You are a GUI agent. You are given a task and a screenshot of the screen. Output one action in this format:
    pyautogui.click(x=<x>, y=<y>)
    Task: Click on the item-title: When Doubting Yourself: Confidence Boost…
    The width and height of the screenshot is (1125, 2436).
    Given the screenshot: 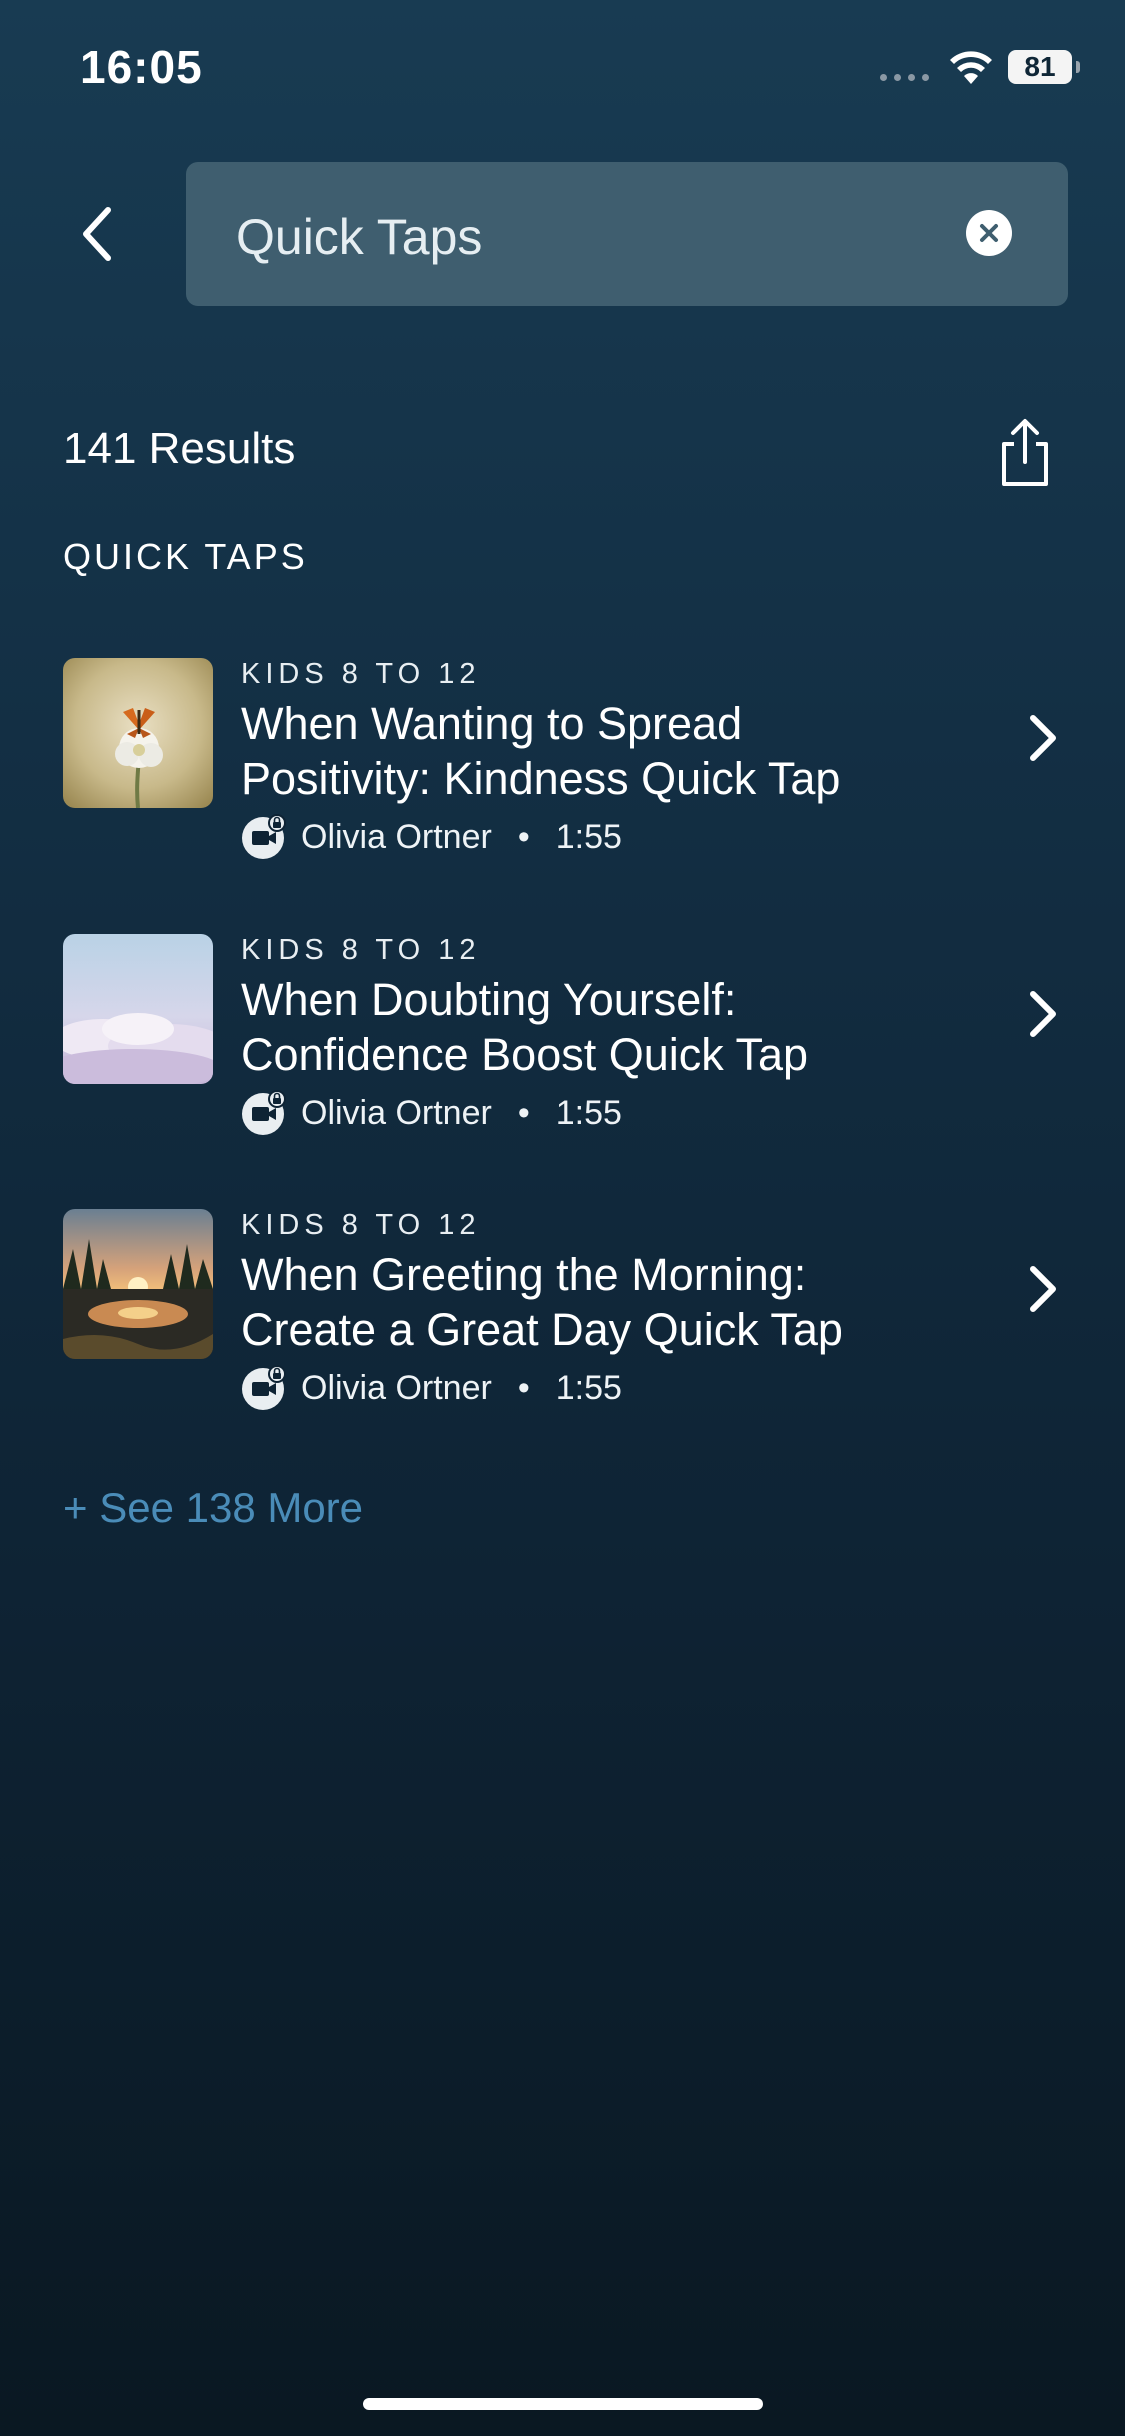 What is the action you would take?
    pyautogui.click(x=525, y=1027)
    